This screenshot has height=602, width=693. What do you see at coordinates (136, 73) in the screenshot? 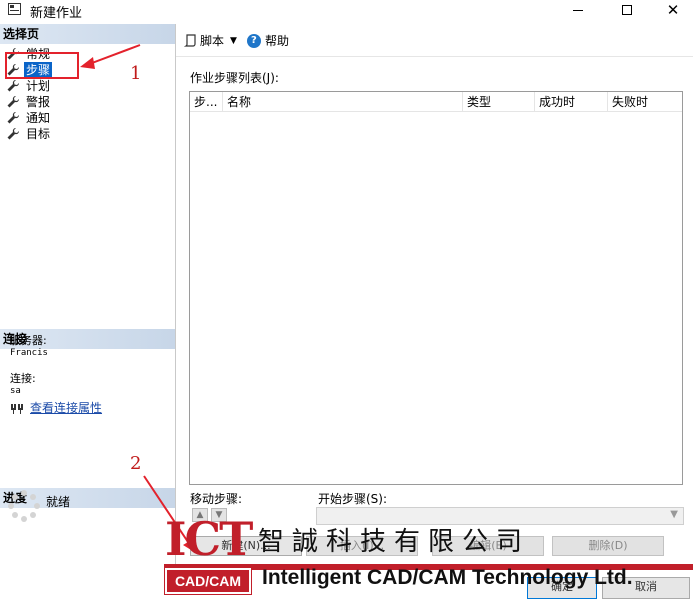
I see `annotation-number-one: 1` at bounding box center [136, 73].